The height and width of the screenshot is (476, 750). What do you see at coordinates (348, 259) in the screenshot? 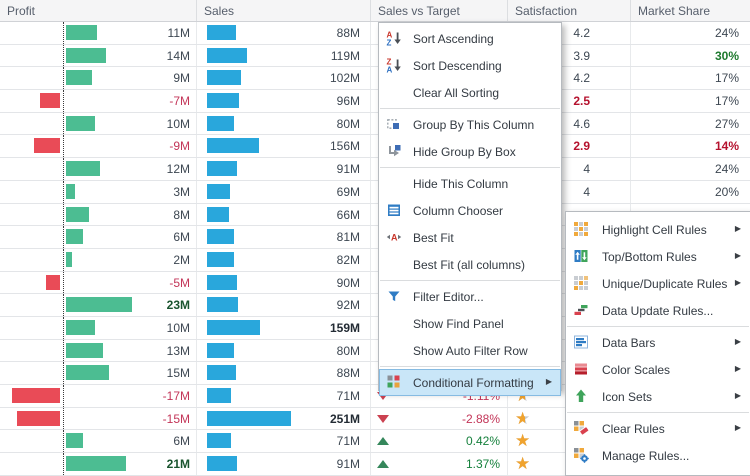
I see `sales-value: 82M` at bounding box center [348, 259].